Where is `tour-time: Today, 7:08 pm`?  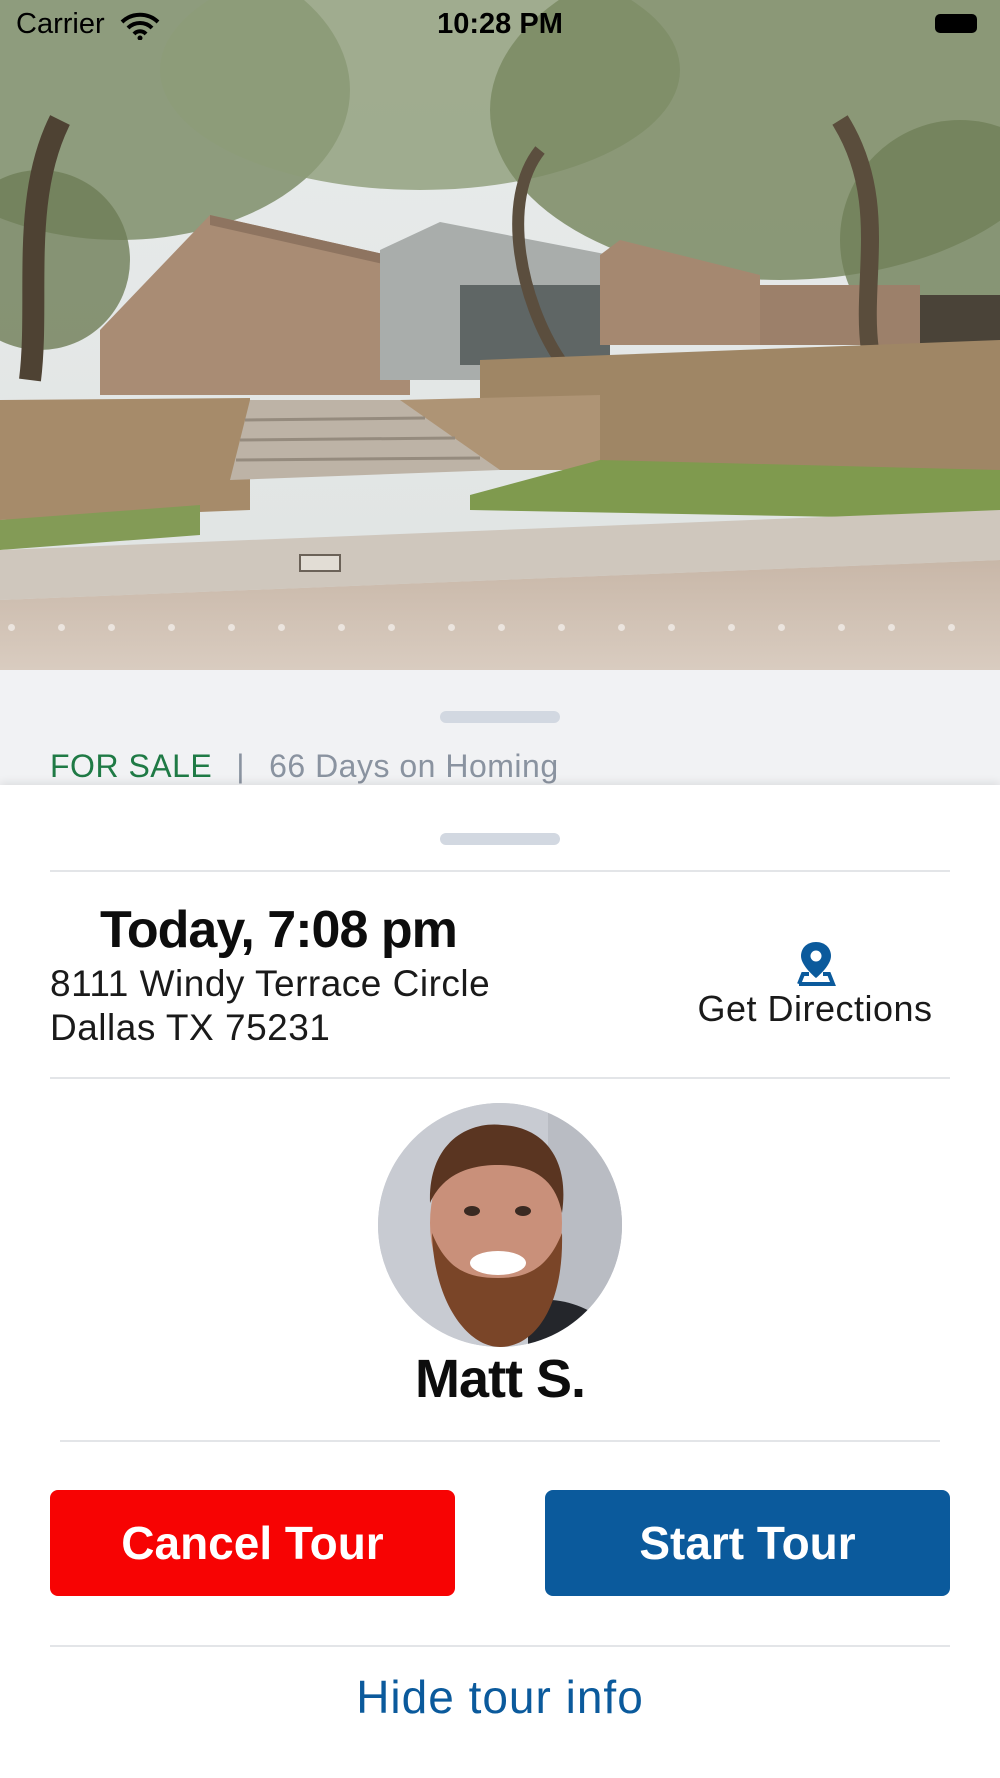
tour-time: Today, 7:08 pm is located at coordinates (279, 930).